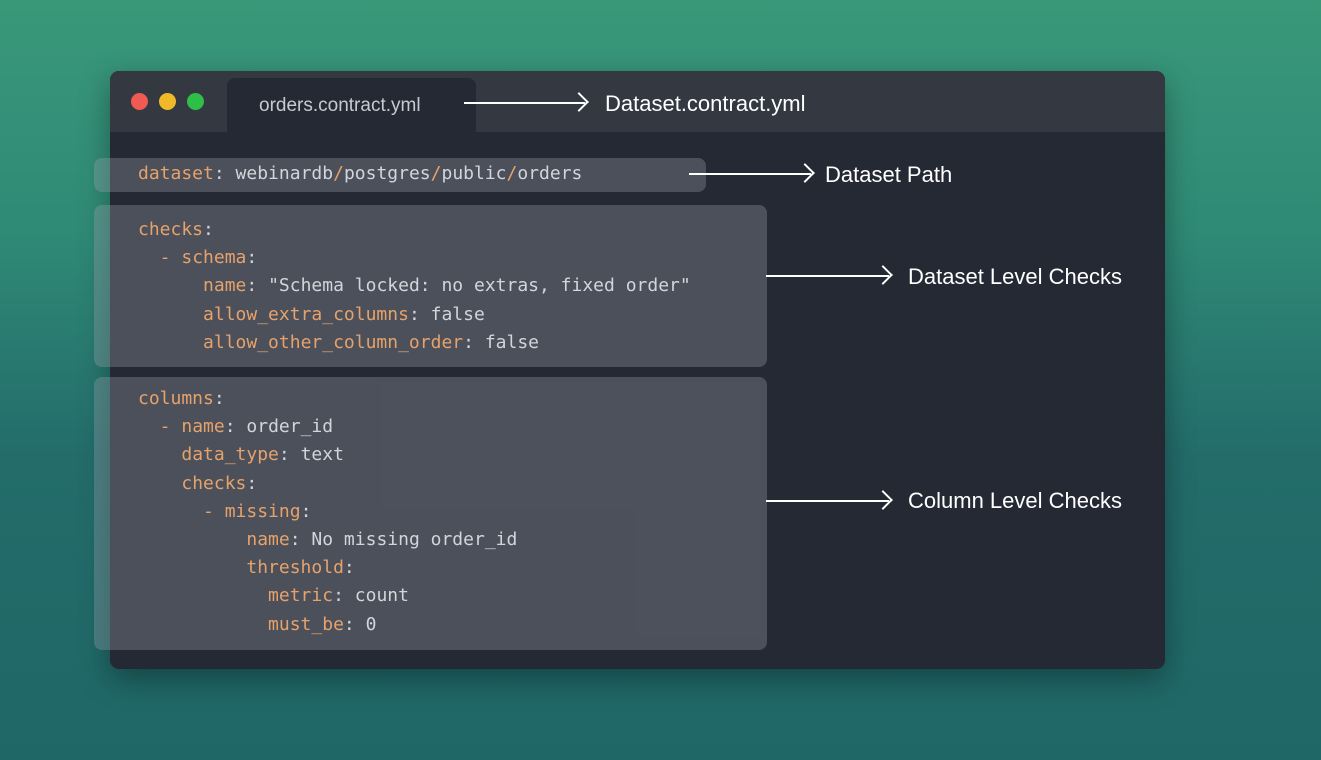 The image size is (1321, 760). Describe the element at coordinates (524, 103) in the screenshot. I see `file-arrow` at that location.